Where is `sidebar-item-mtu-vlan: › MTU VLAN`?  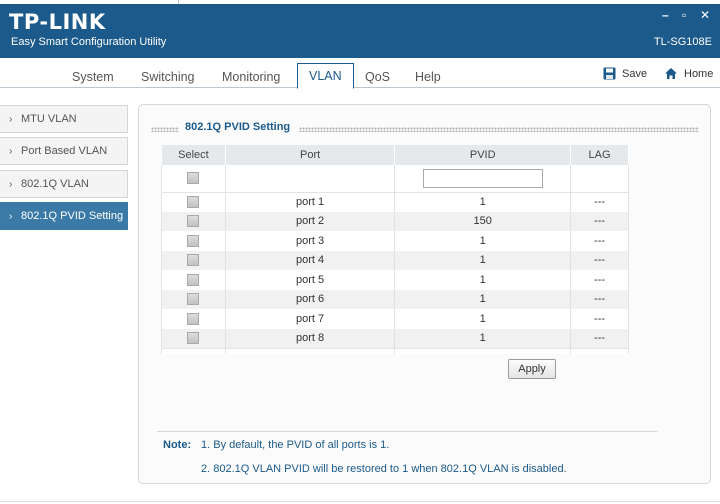 sidebar-item-mtu-vlan: › MTU VLAN is located at coordinates (64, 119).